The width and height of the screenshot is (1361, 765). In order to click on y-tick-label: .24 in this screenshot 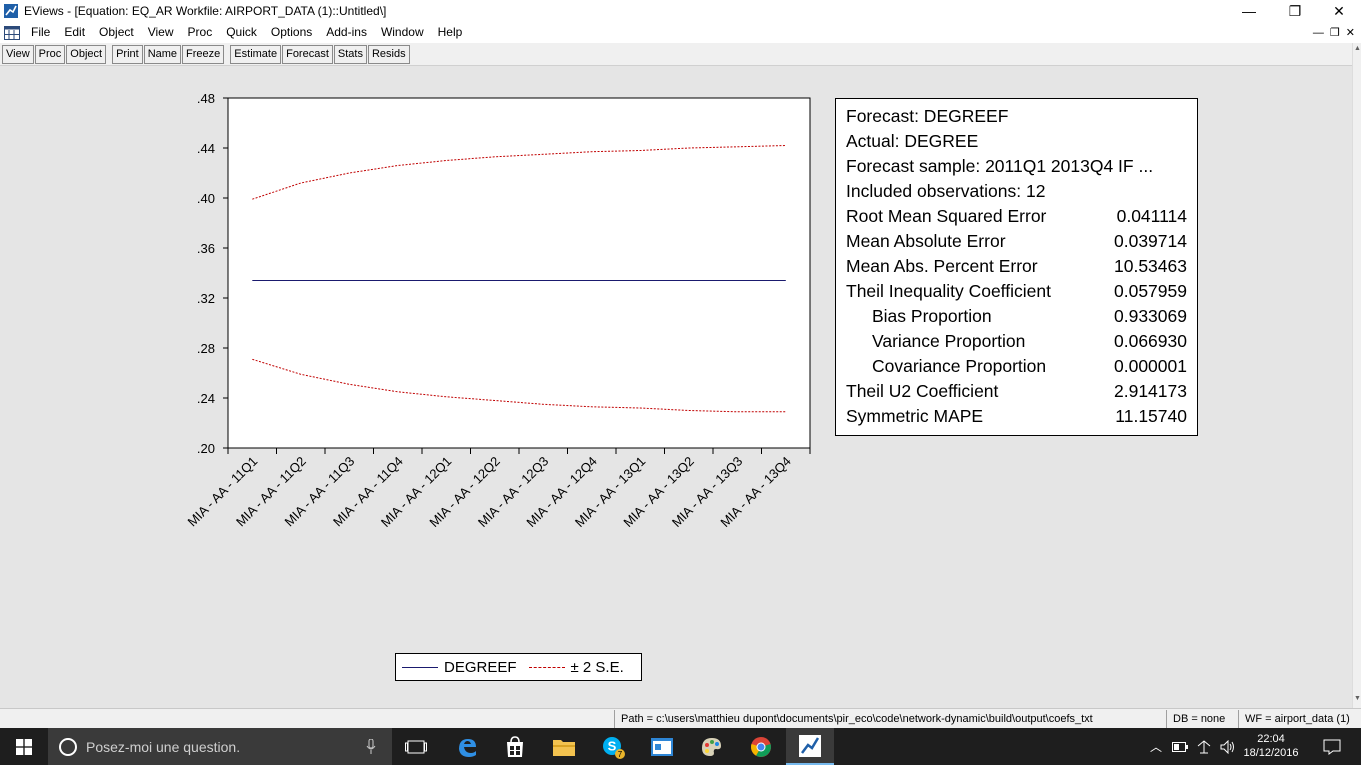, I will do `click(206, 398)`.